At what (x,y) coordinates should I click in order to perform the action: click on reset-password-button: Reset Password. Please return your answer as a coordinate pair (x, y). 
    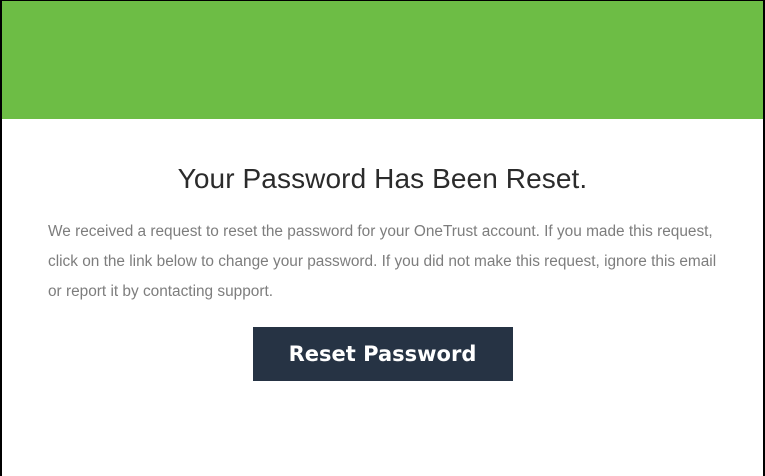
    Looking at the image, I should click on (382, 354).